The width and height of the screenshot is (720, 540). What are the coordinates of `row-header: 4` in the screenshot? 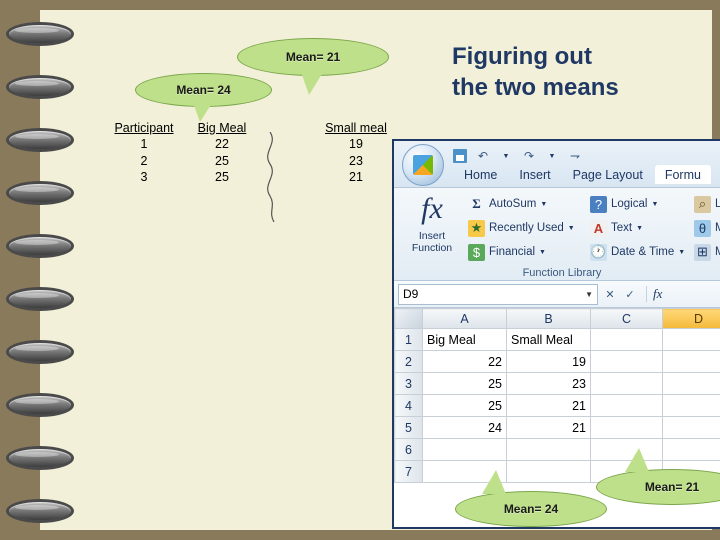 It's located at (408, 405).